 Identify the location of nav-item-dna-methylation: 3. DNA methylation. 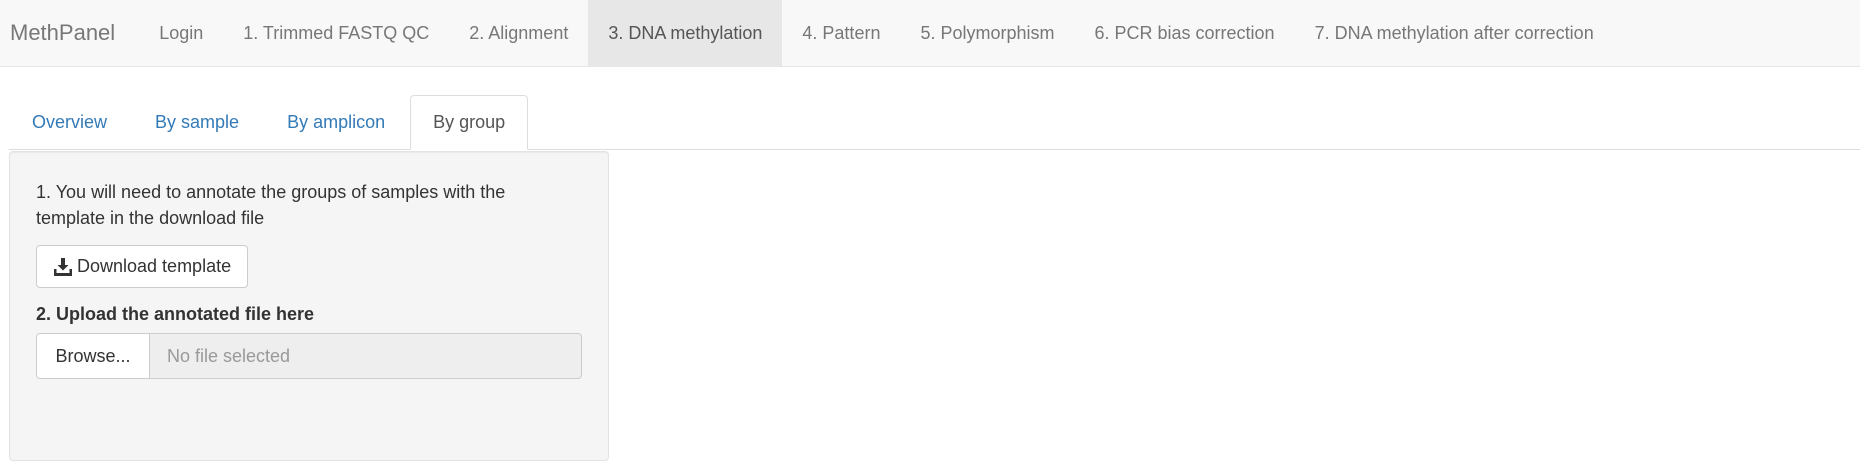
(685, 33).